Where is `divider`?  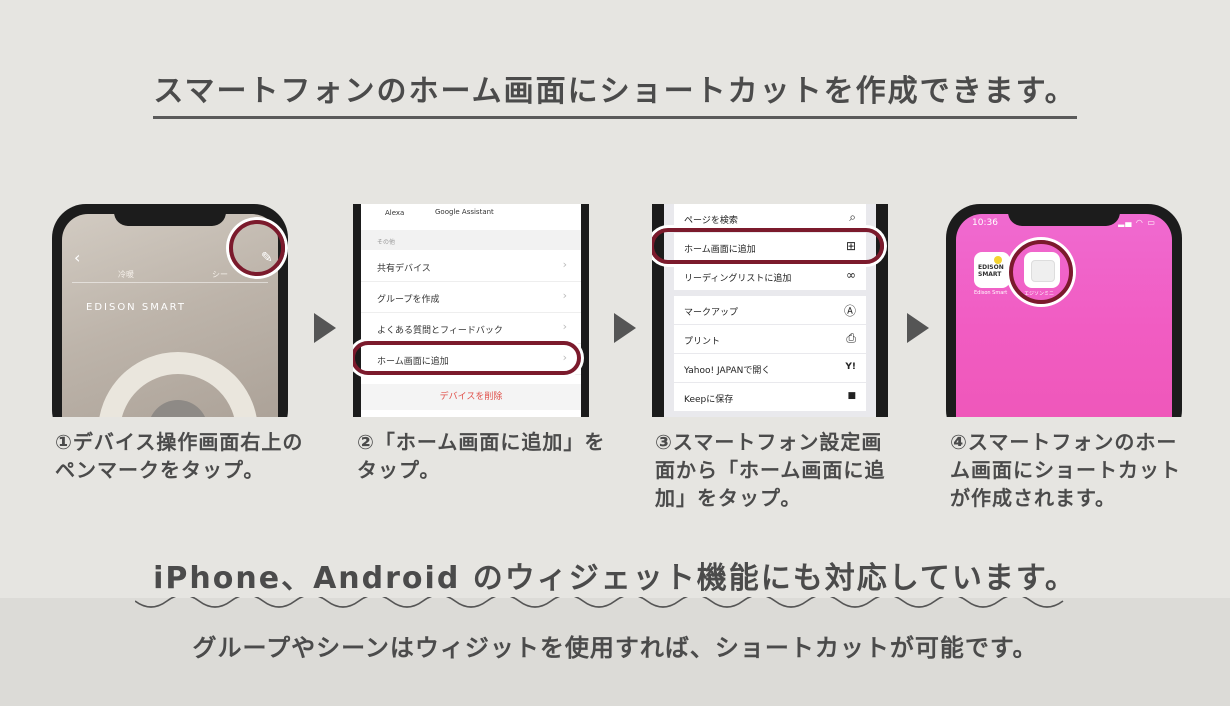 divider is located at coordinates (170, 282).